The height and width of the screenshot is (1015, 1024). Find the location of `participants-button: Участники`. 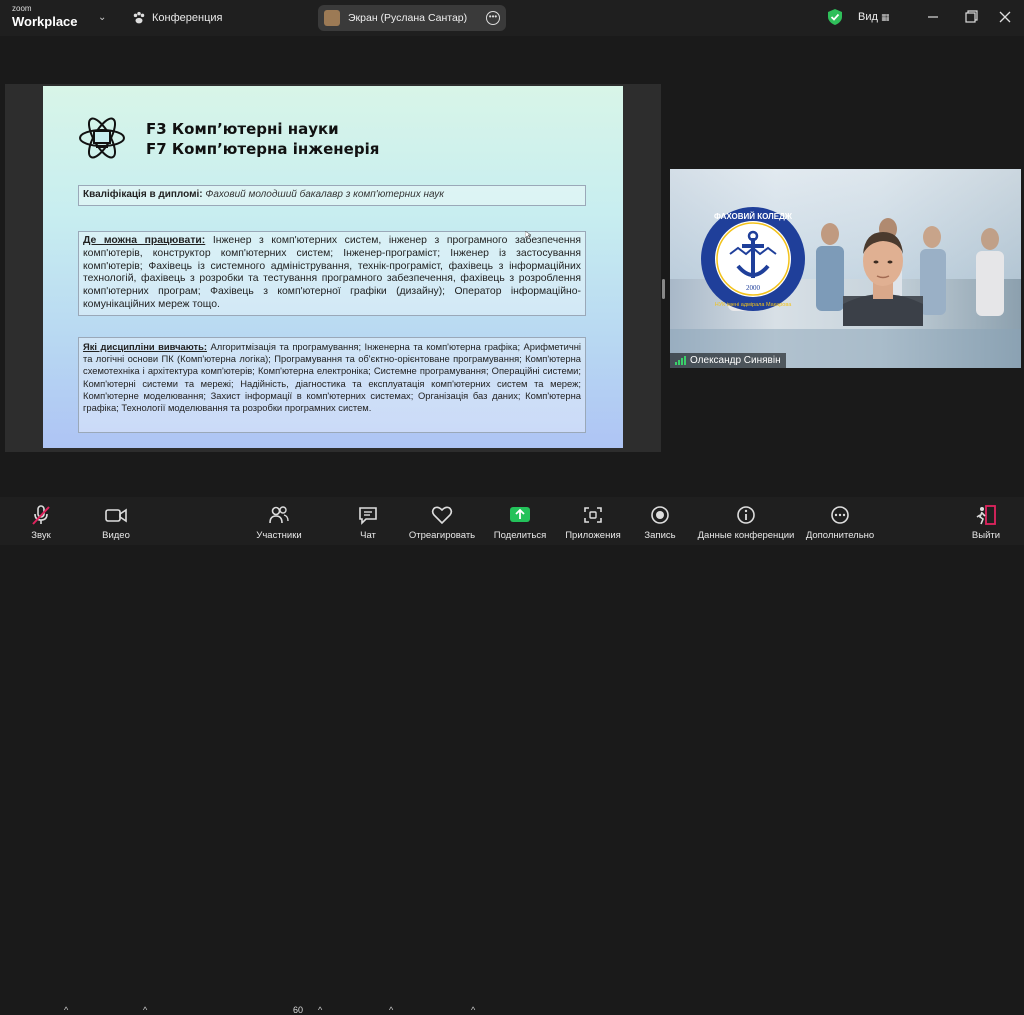

participants-button: Участники is located at coordinates (279, 521).